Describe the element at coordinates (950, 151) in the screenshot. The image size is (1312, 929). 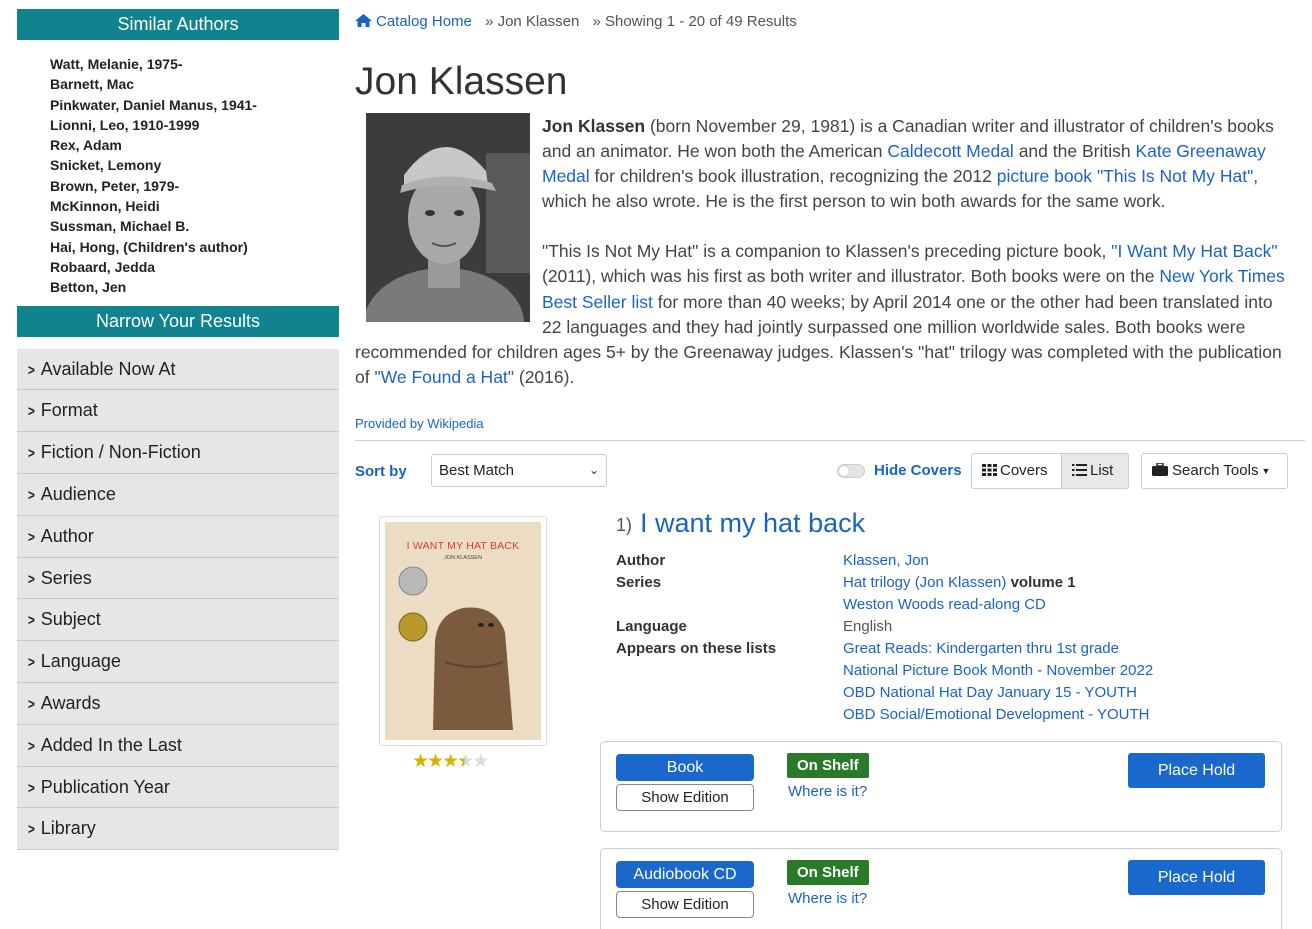
I see `caldecott-link: Caldecott Medal` at that location.